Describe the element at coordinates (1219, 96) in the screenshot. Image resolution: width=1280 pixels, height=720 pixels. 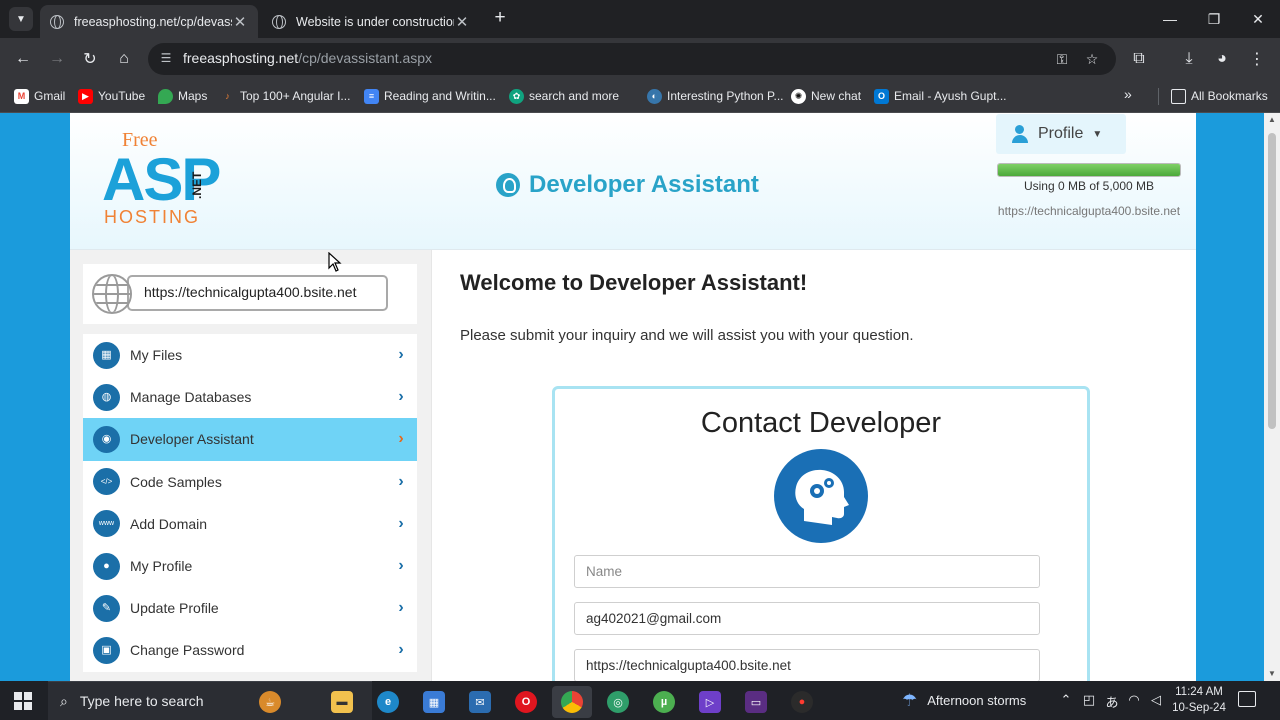
I see `all-bookmarks-button: All Bookmarks` at that location.